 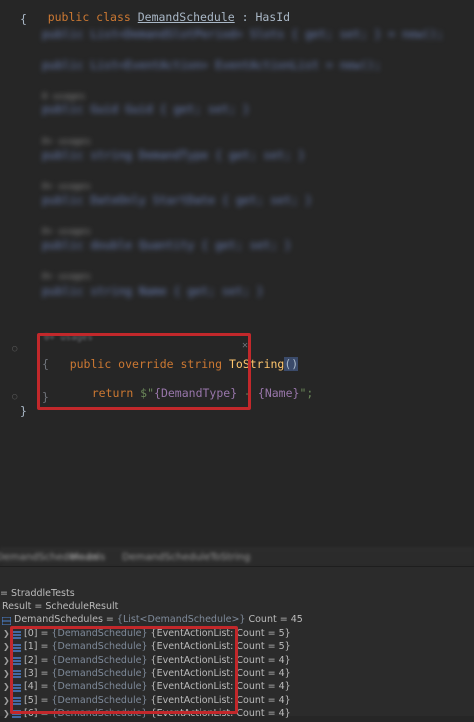 What do you see at coordinates (167, 245) in the screenshot?
I see `property-line-blurred: public double Quantity { get; set; }` at bounding box center [167, 245].